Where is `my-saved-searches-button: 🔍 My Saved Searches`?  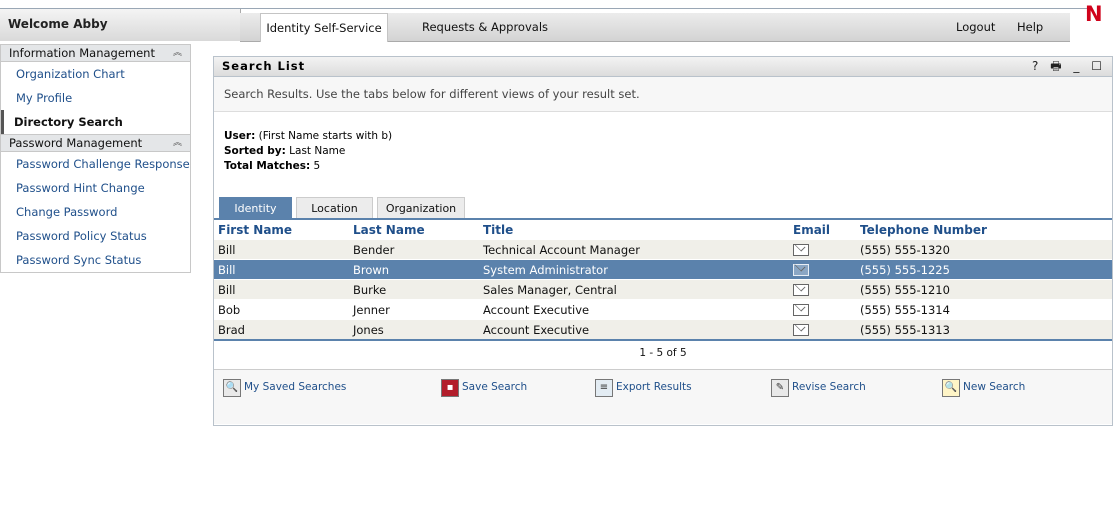
my-saved-searches-button: 🔍 My Saved Searches is located at coordinates (284, 388).